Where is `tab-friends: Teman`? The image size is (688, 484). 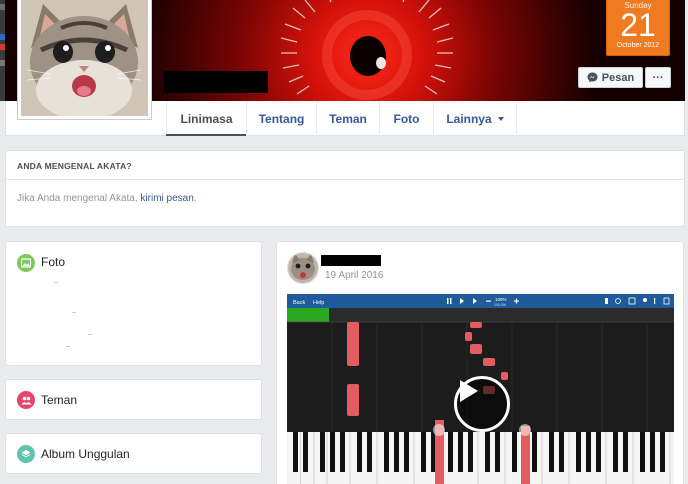
tab-friends: Teman is located at coordinates (347, 118).